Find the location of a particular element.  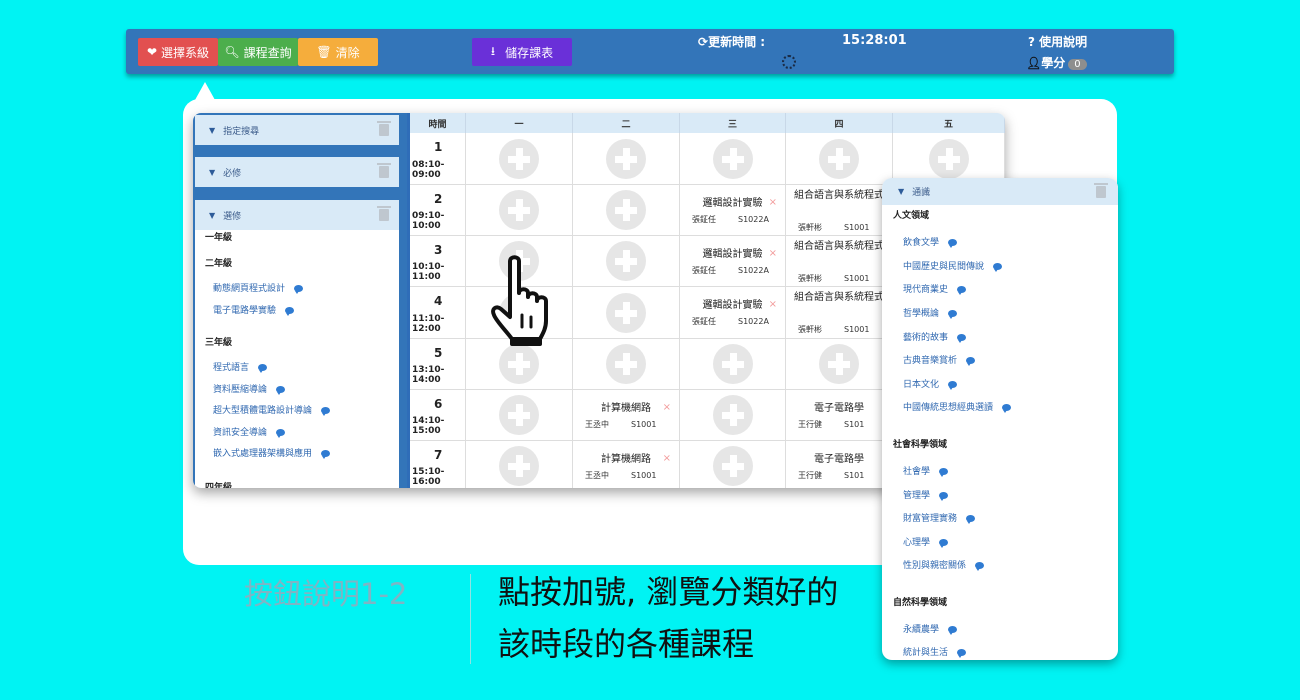

list-item: 資訊安全導論 is located at coordinates (249, 431).